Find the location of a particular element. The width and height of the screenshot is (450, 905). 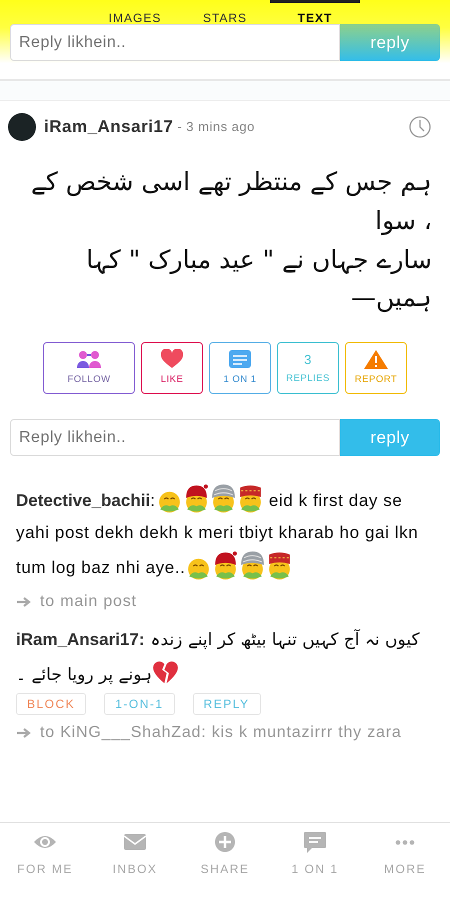

like-button: LIKE is located at coordinates (172, 368).